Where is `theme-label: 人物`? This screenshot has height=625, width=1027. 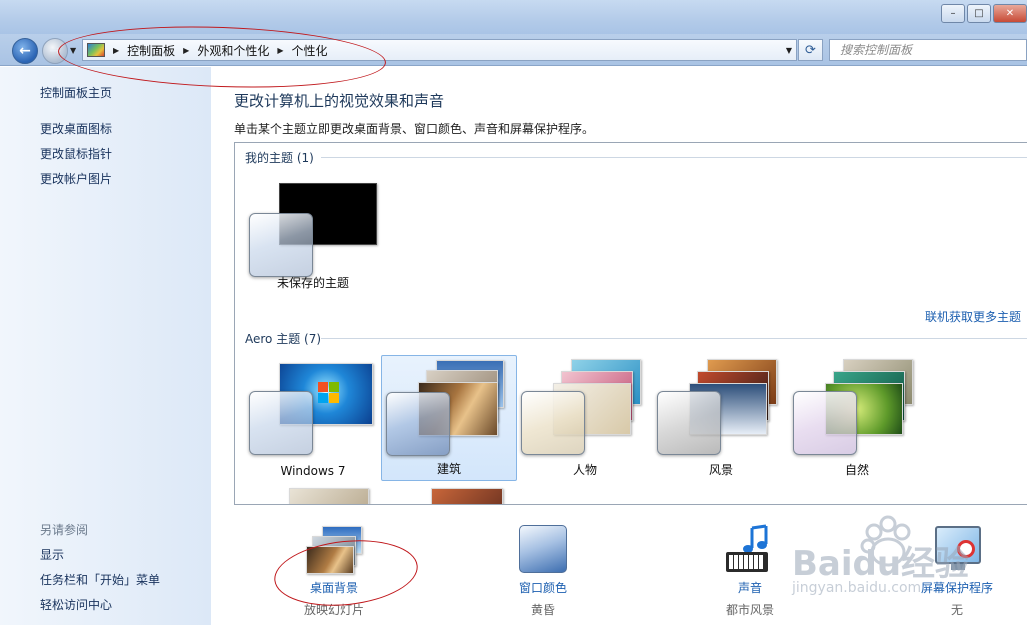 theme-label: 人物 is located at coordinates (584, 470).